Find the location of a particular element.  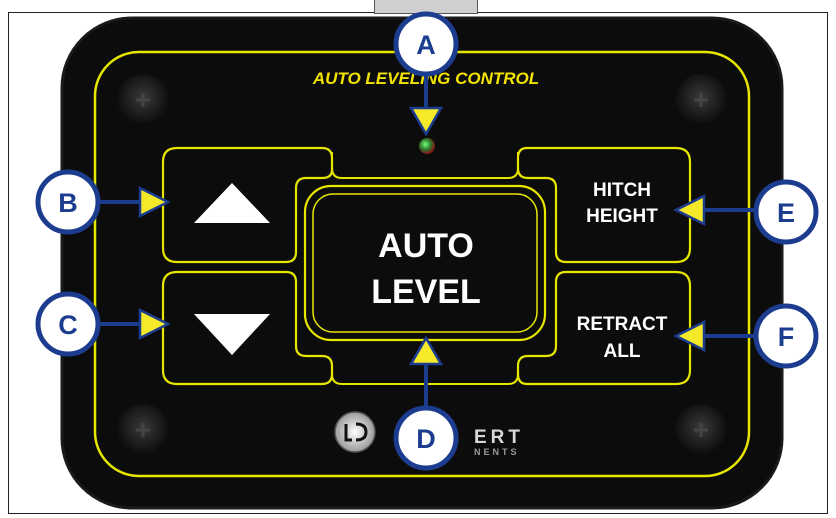

retract-all-label-line1: RETRACT is located at coordinates (622, 324).